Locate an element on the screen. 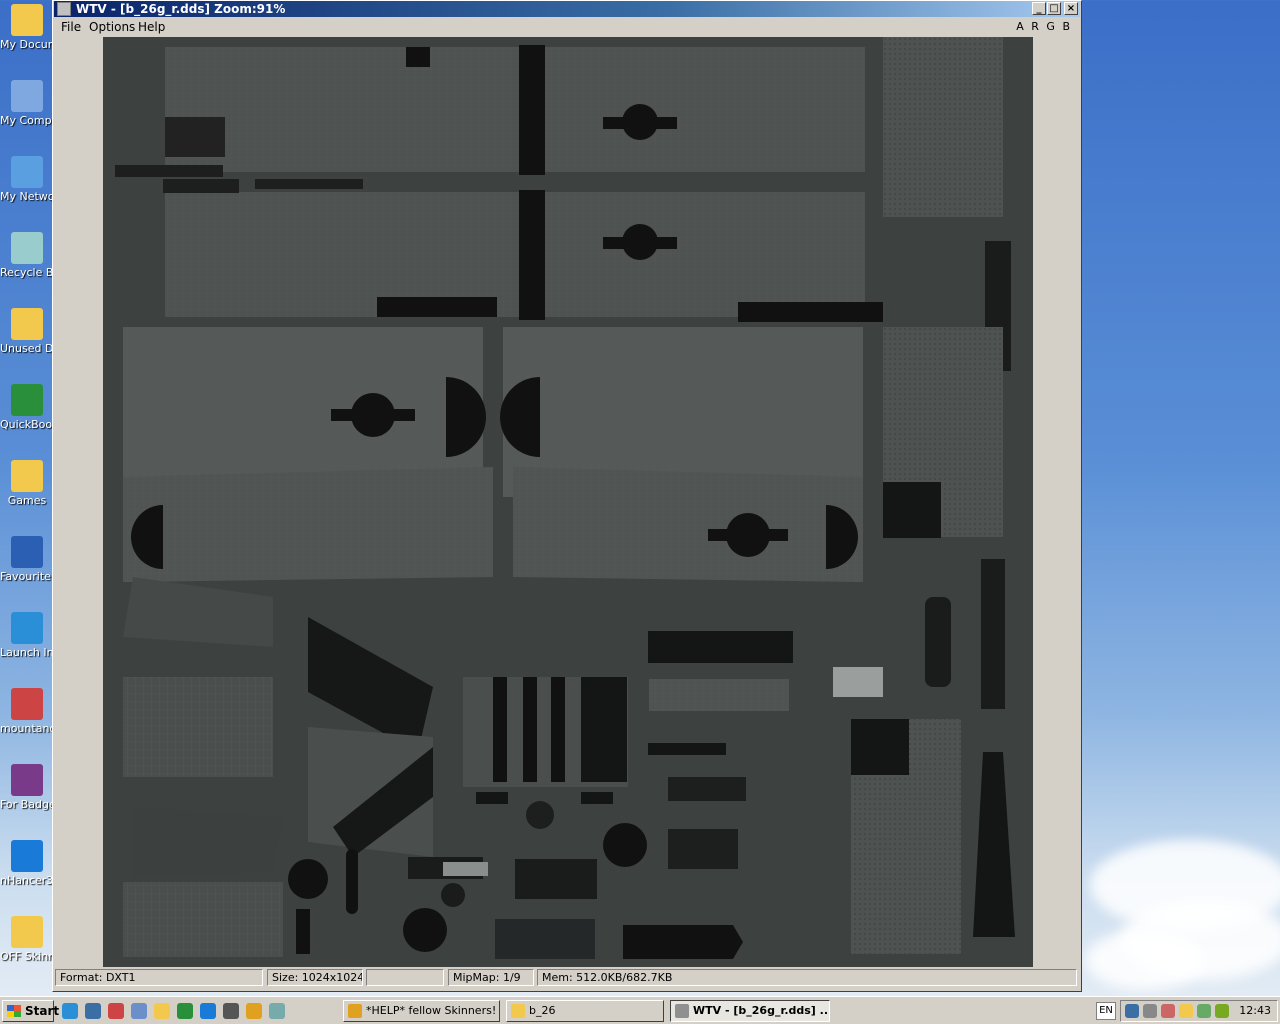  desktop-icon-item: Recycle Bin is located at coordinates (27, 255).